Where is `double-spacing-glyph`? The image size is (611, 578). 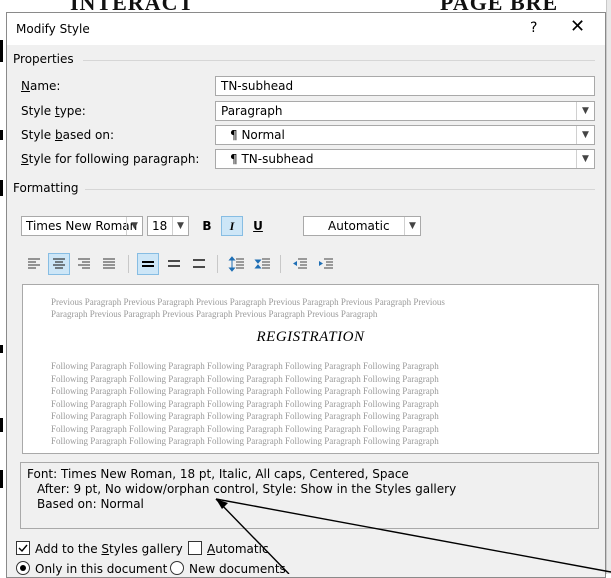 double-spacing-glyph is located at coordinates (199, 263).